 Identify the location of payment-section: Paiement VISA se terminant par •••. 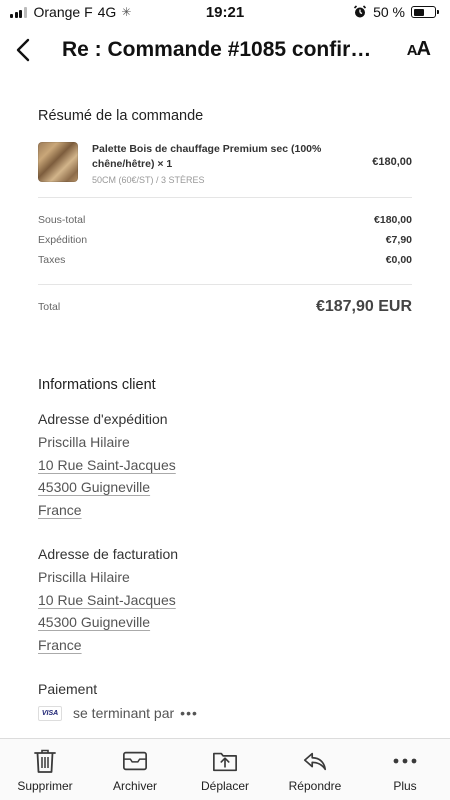
(225, 701).